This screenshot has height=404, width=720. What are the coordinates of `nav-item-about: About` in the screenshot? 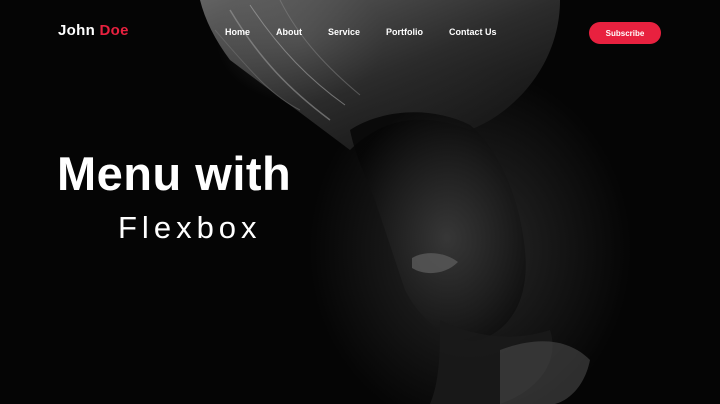 It's located at (289, 32).